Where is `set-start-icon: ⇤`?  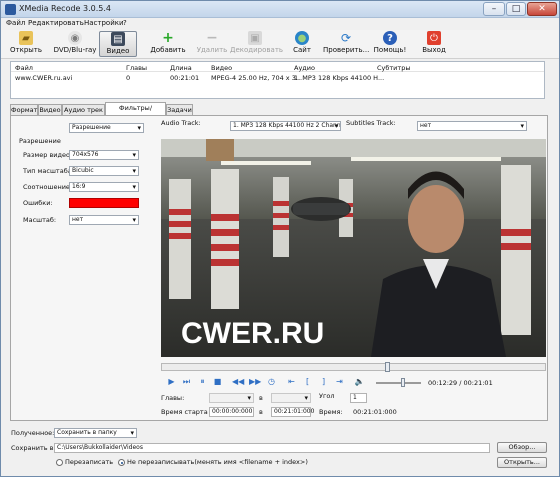
set-start-icon: ⇤ is located at coordinates (291, 382).